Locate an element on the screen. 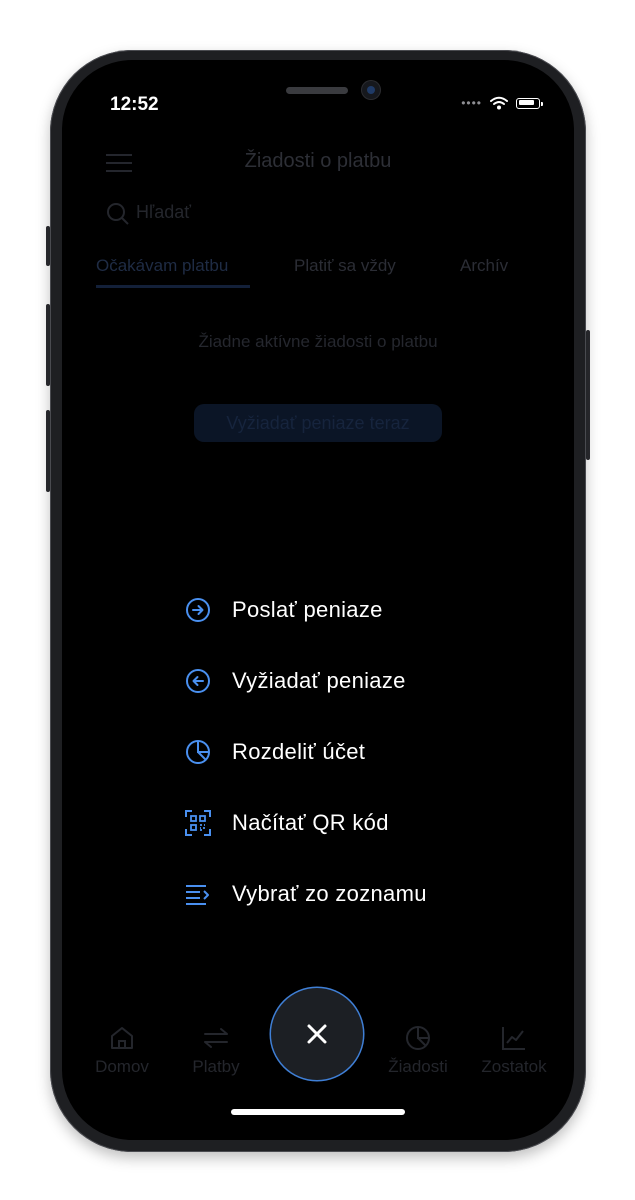  nav-label: Domov is located at coordinates (122, 1066).